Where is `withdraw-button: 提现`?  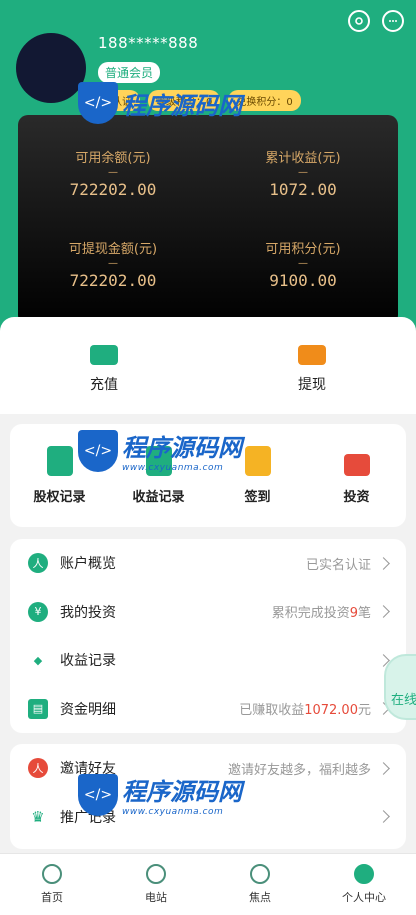
withdraw-button: 提现 is located at coordinates (312, 365).